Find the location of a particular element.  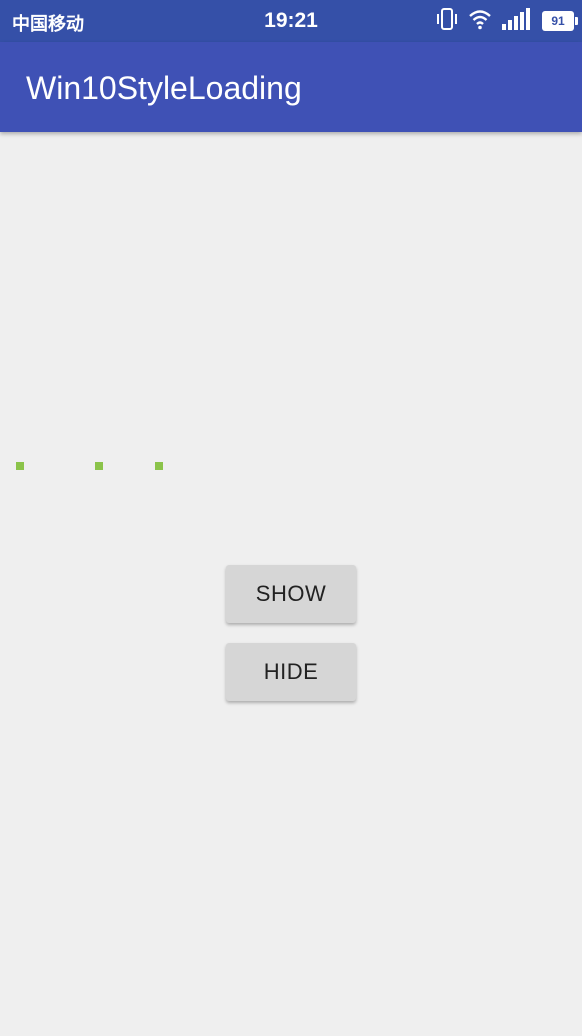

status-bar: 中国移动 19:21 91 is located at coordinates (291, 21).